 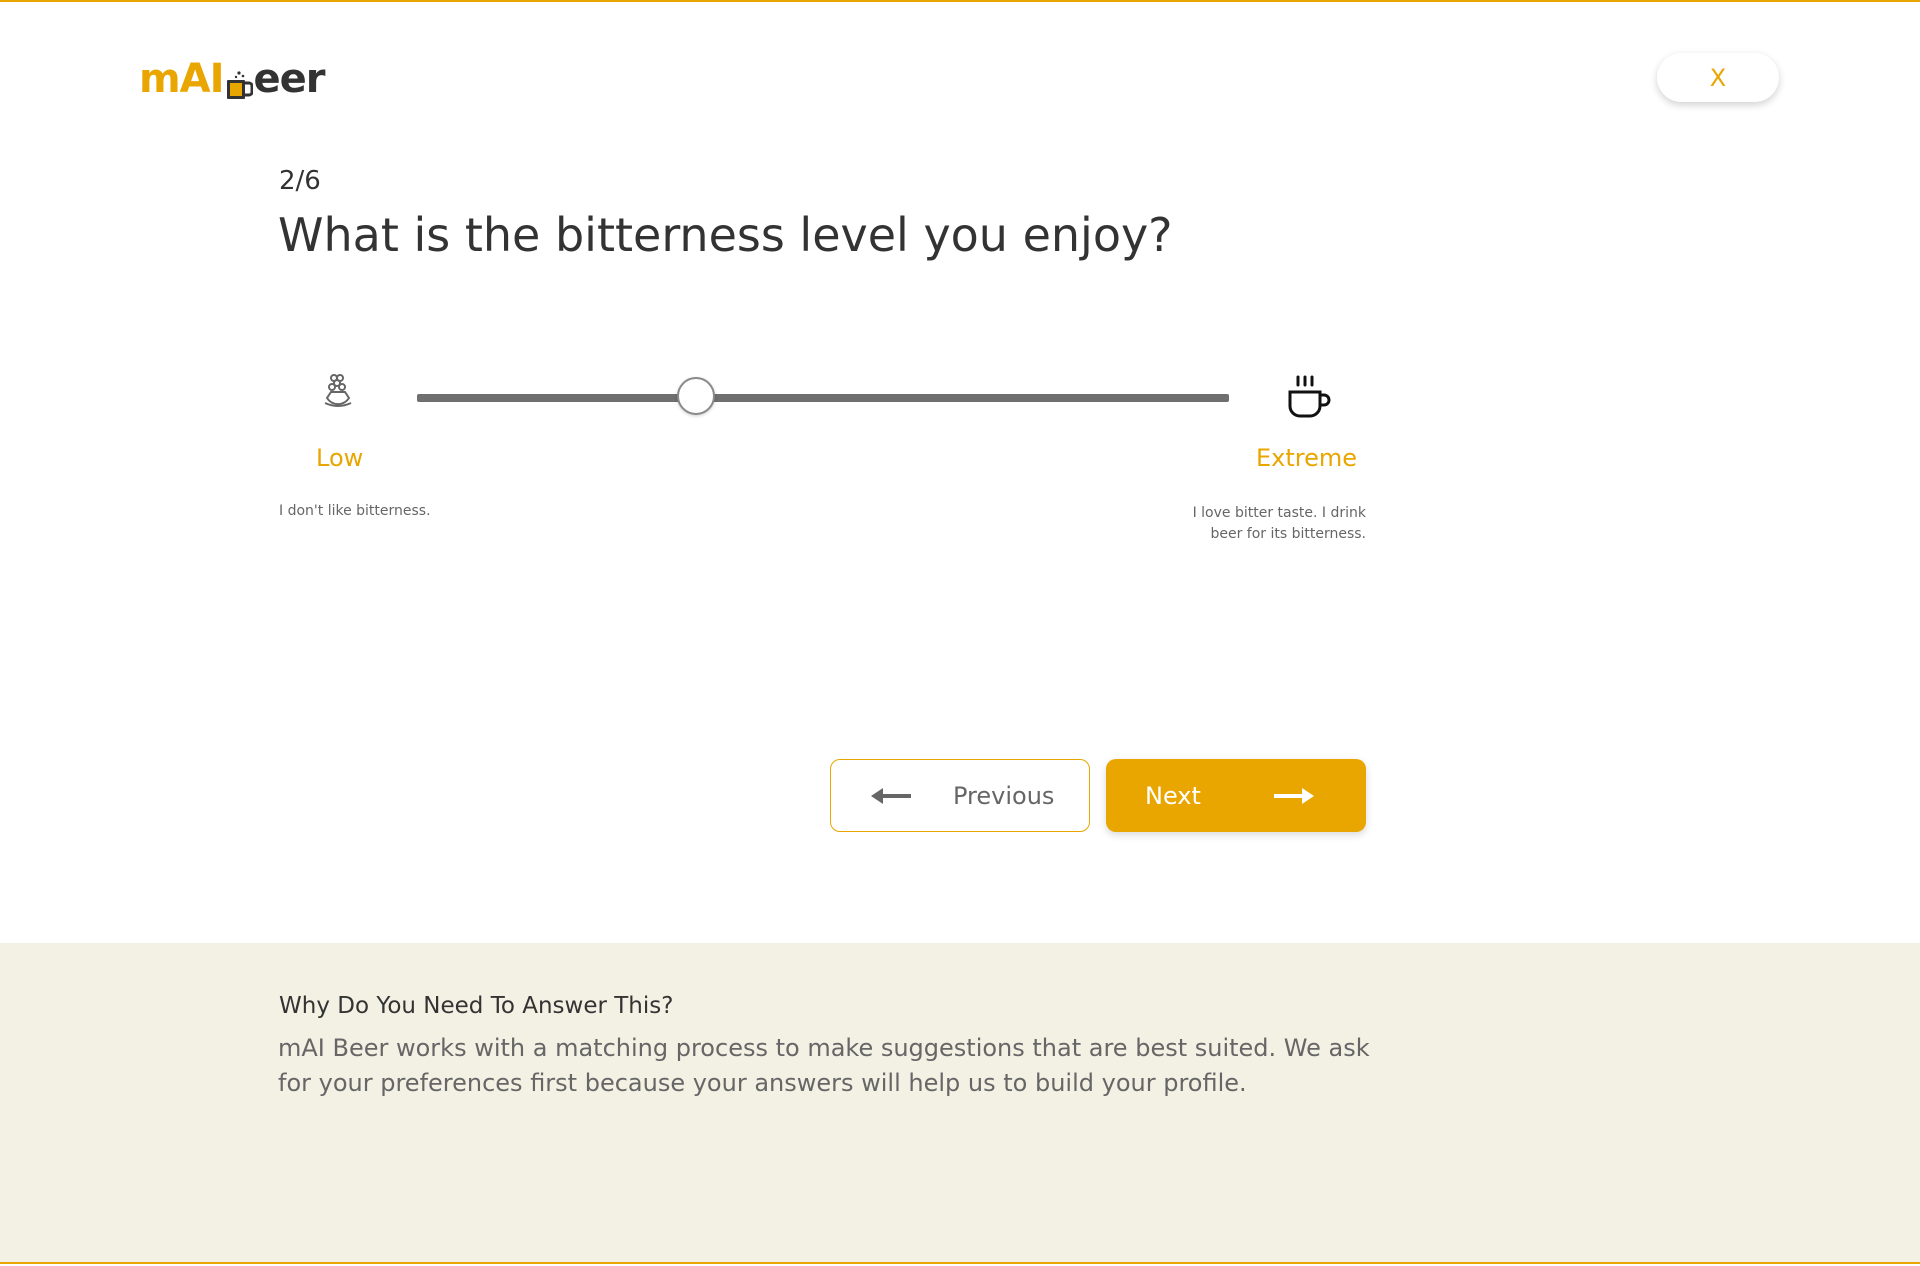 I want to click on next-button: Next, so click(x=1236, y=795).